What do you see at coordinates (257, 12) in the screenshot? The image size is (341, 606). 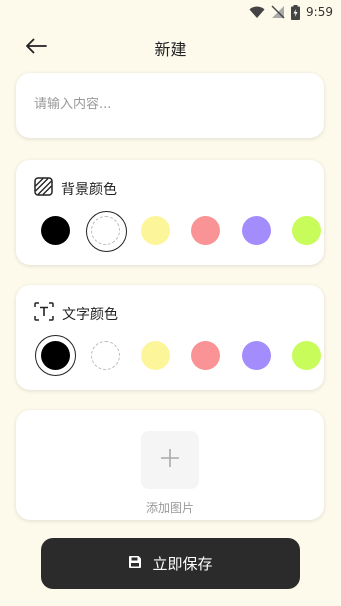 I see `wifi-icon` at bounding box center [257, 12].